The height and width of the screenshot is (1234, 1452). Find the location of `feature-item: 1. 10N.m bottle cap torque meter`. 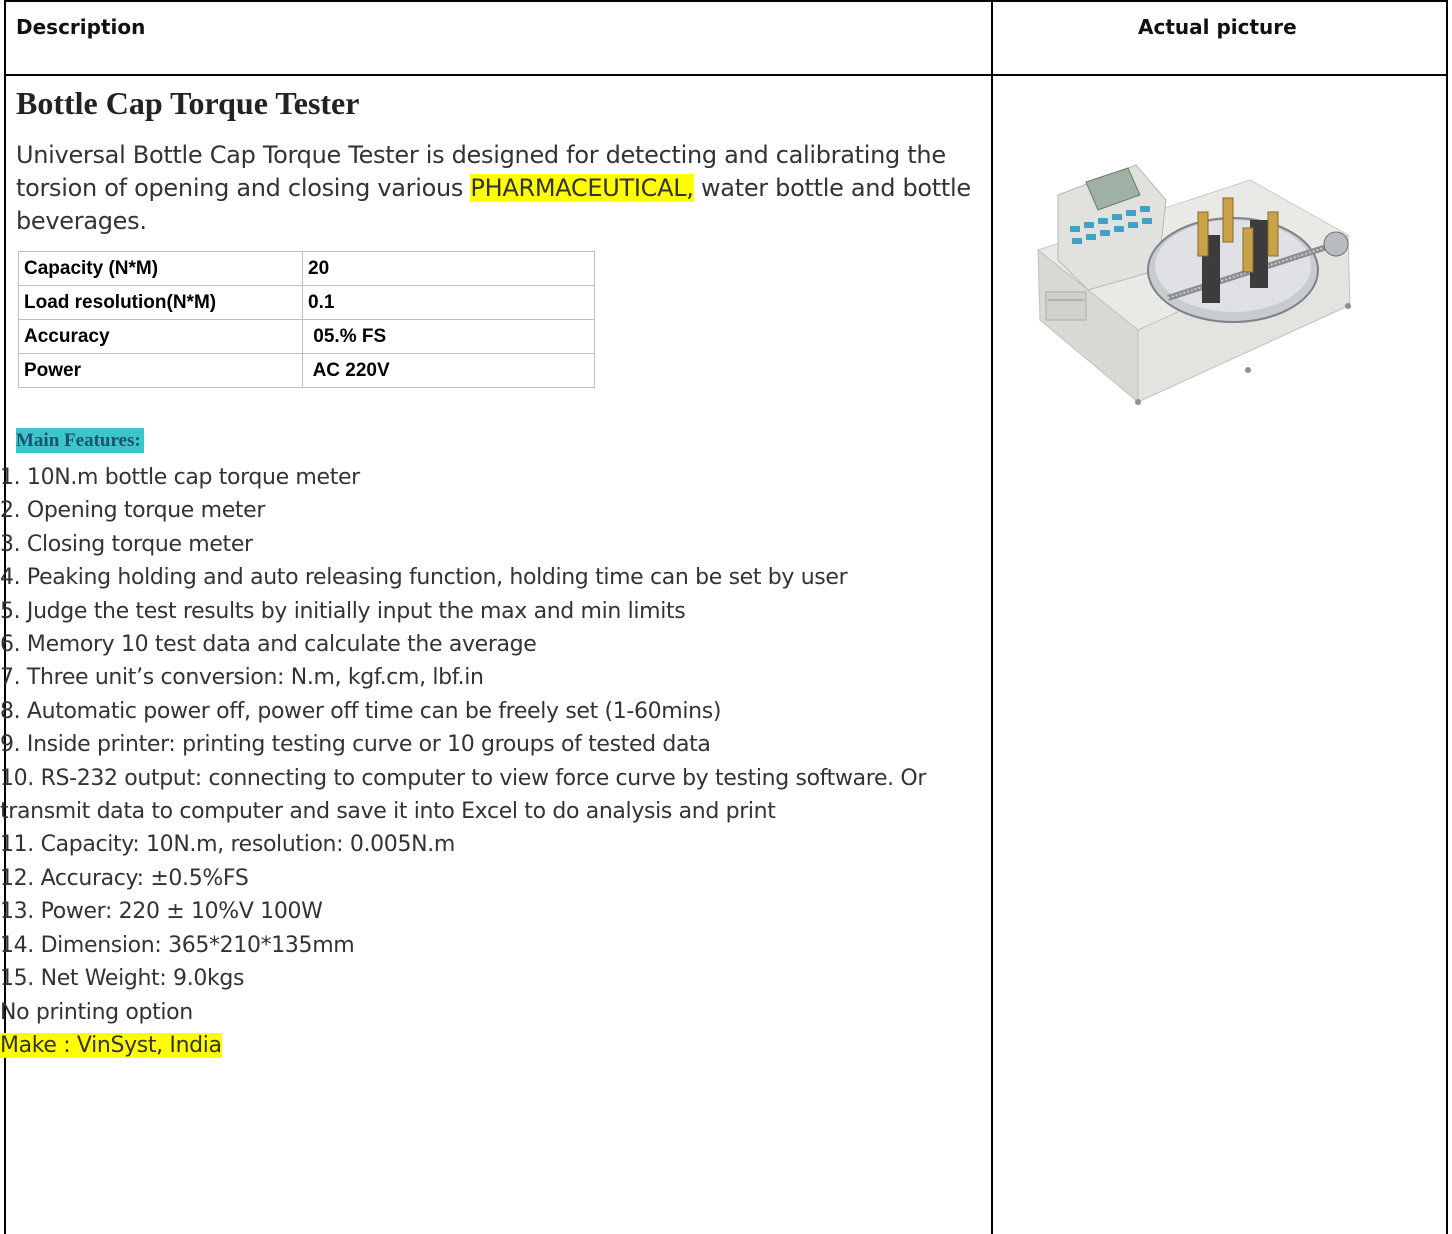

feature-item: 1. 10N.m bottle cap torque meter is located at coordinates (180, 477).